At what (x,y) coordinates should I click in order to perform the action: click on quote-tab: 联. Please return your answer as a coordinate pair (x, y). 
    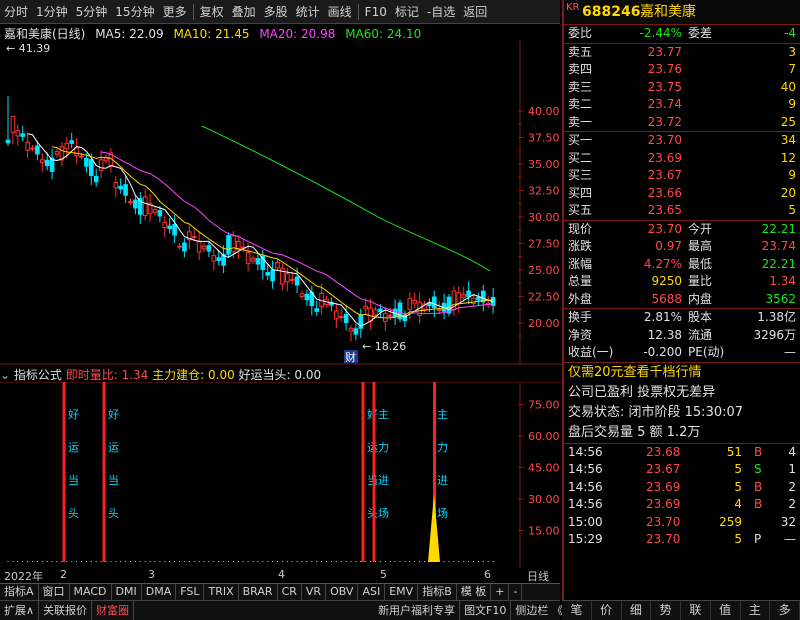
    Looking at the image, I should click on (696, 610).